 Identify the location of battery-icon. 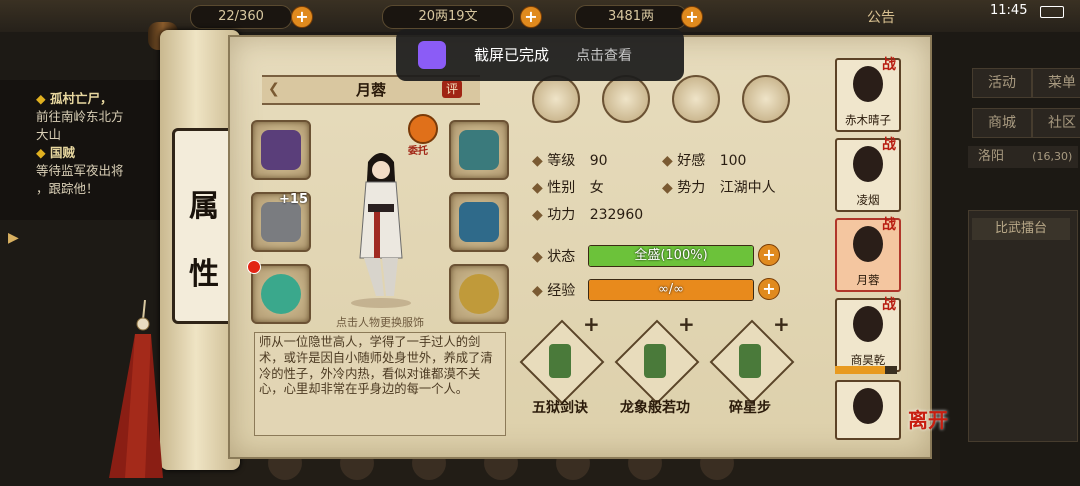
(1052, 12).